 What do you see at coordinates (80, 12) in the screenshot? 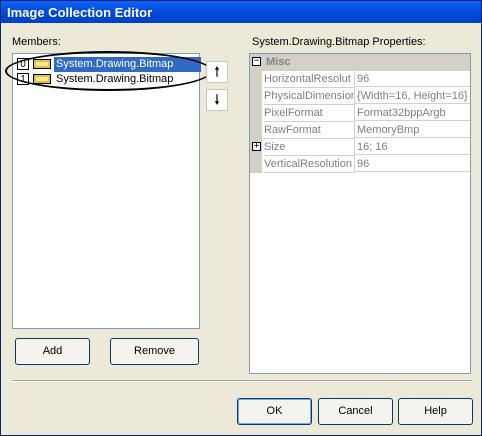
I see `window-title: Image Collection Editor` at bounding box center [80, 12].